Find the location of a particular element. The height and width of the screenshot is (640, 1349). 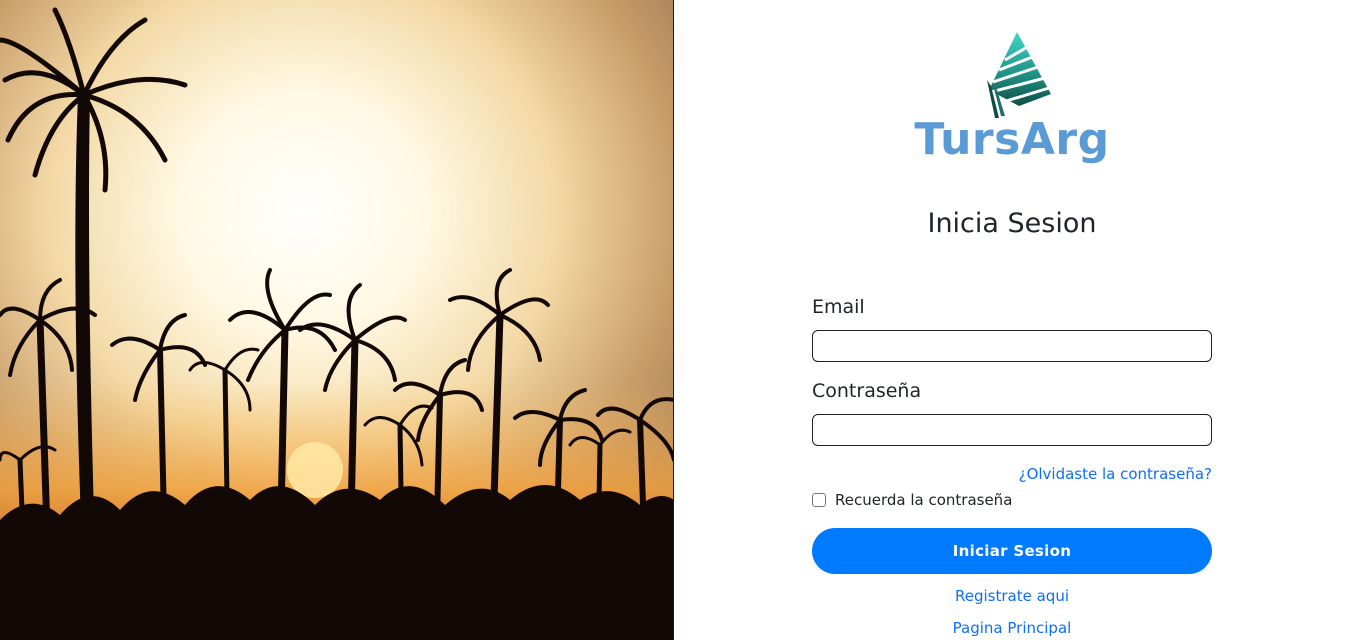

register-link: Registrate aqui is located at coordinates (1012, 596).